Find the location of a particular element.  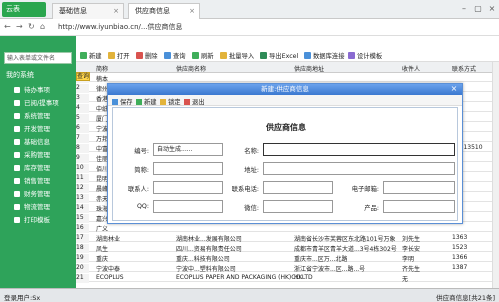

exit-button: 退出 is located at coordinates (194, 101).